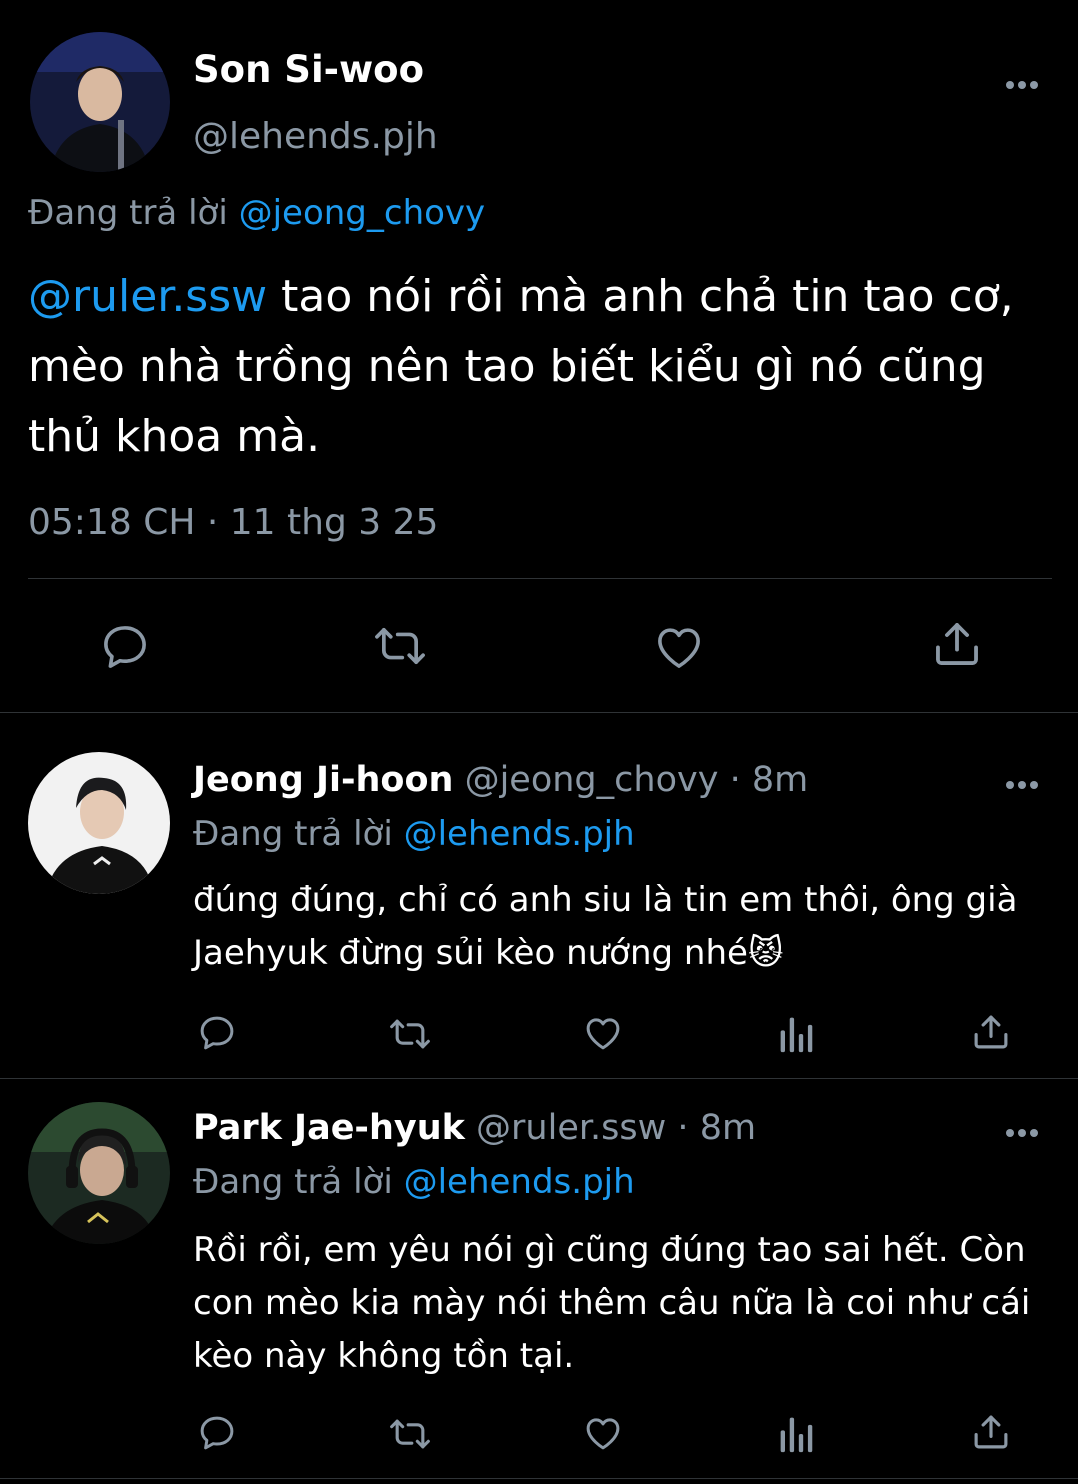  Describe the element at coordinates (362, 213) in the screenshot. I see `replying-to-mention: @jeong_chovy` at that location.